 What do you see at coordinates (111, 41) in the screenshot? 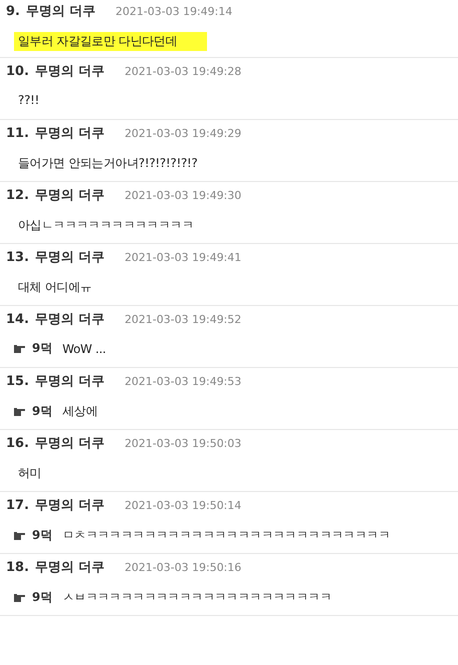
I see `comment-text: 일부러 자갈길로만 다닌다던데` at bounding box center [111, 41].